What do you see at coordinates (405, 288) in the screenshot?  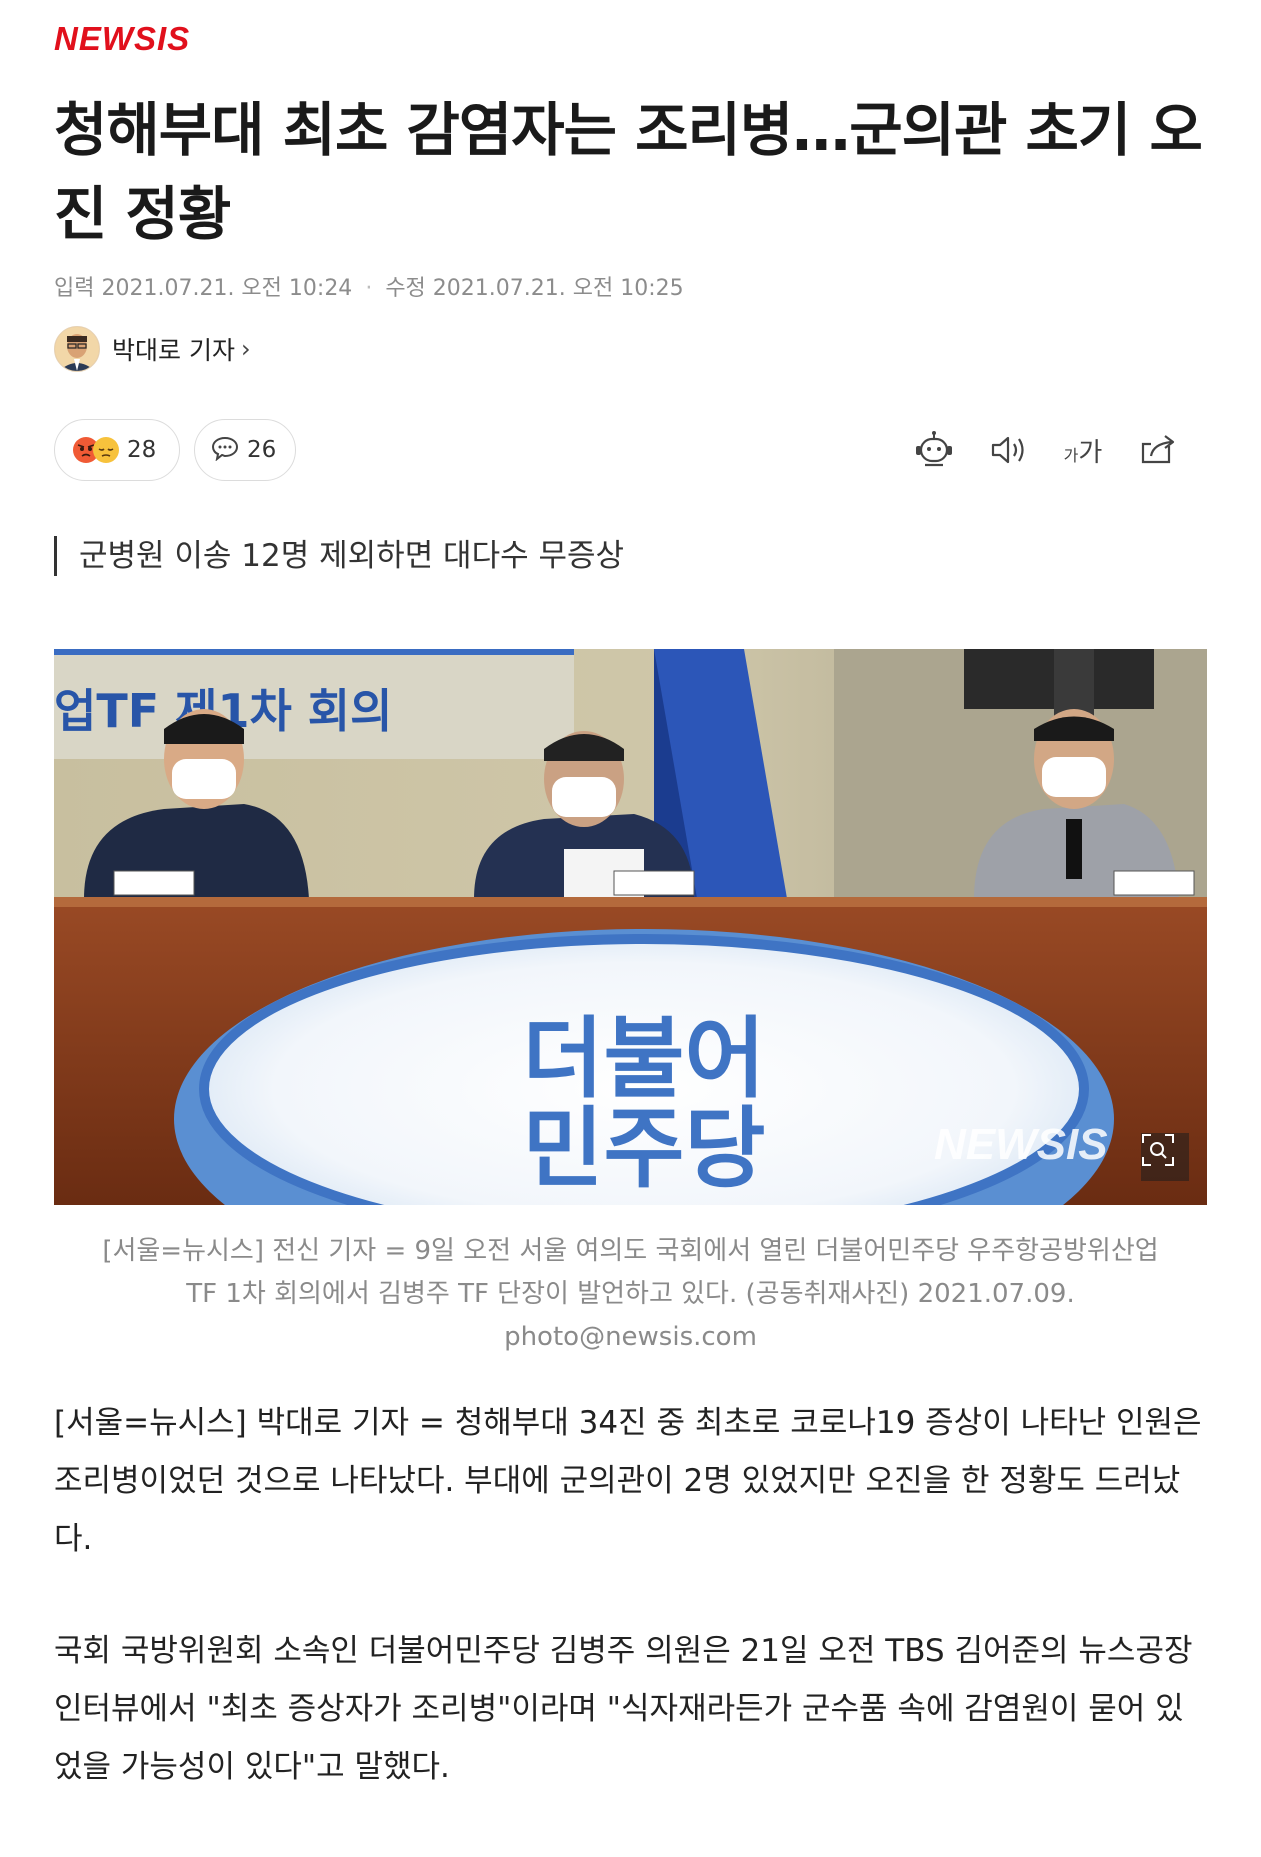 I see `modified-label: 수정` at bounding box center [405, 288].